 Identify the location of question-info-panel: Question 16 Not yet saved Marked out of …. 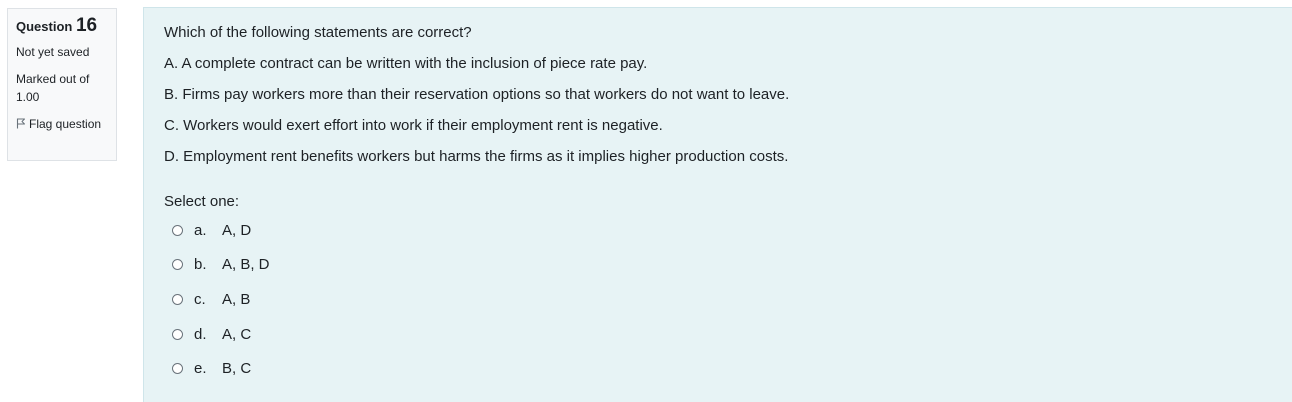
(62, 84).